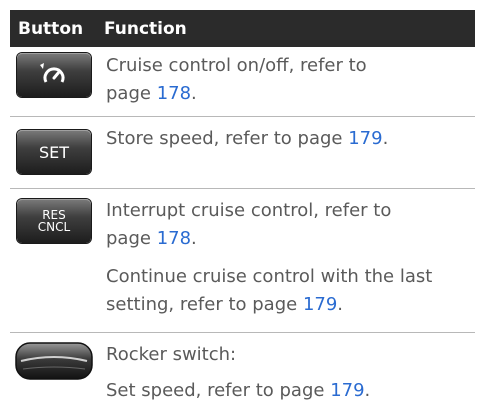  Describe the element at coordinates (218, 390) in the screenshot. I see `text: Set speed, refer to page` at that location.